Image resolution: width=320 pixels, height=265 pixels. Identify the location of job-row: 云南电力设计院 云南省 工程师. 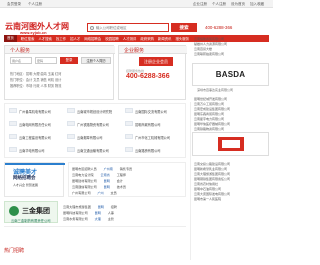
(99, 174).